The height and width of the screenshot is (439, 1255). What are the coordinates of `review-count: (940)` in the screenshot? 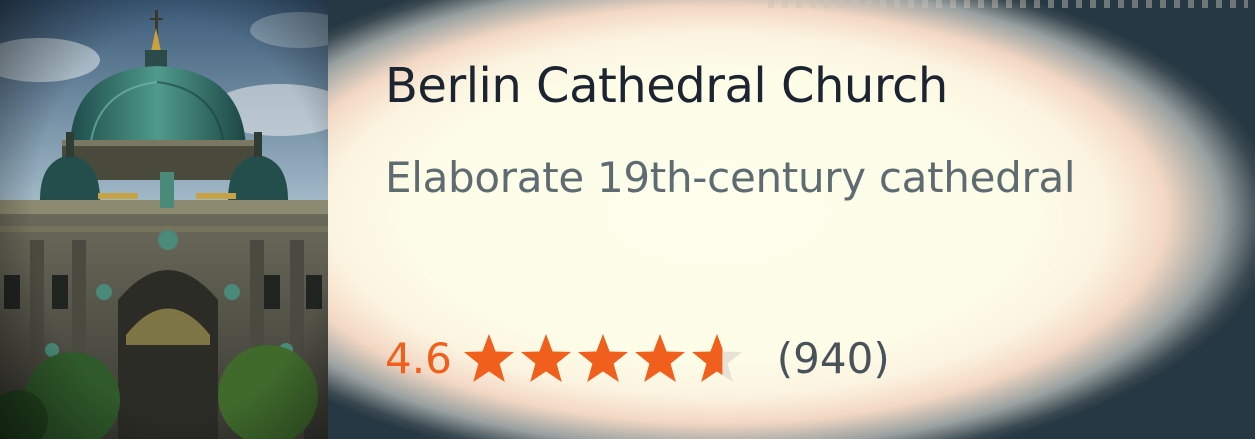 It's located at (833, 358).